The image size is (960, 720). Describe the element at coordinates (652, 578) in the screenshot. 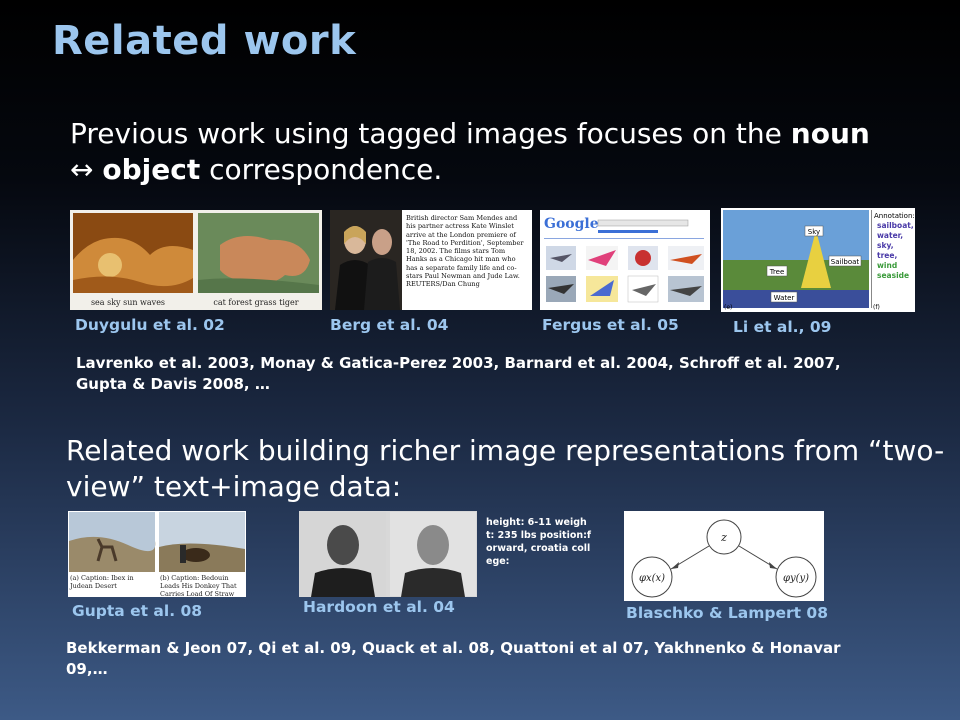

I see `node-phi-x: φx(x)` at that location.